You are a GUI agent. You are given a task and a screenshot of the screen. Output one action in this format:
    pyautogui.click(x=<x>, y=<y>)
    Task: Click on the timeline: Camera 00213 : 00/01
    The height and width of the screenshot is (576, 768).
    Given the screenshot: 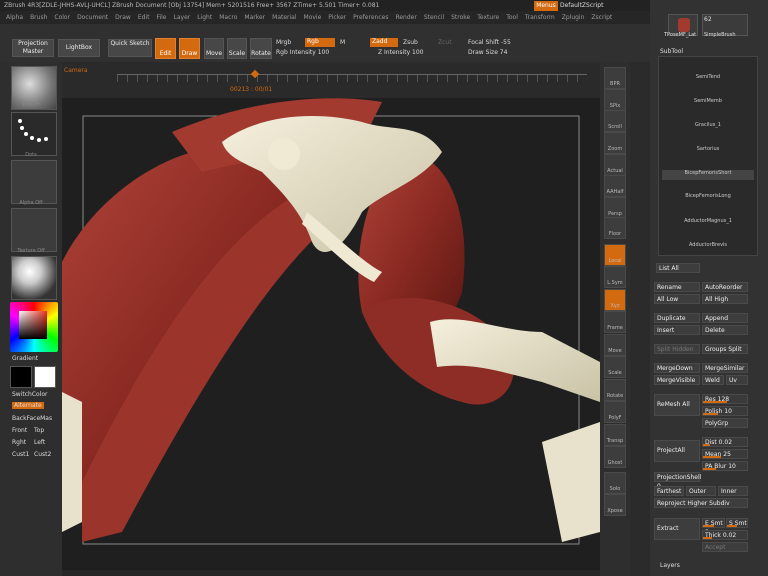 What is the action you would take?
    pyautogui.click(x=331, y=80)
    